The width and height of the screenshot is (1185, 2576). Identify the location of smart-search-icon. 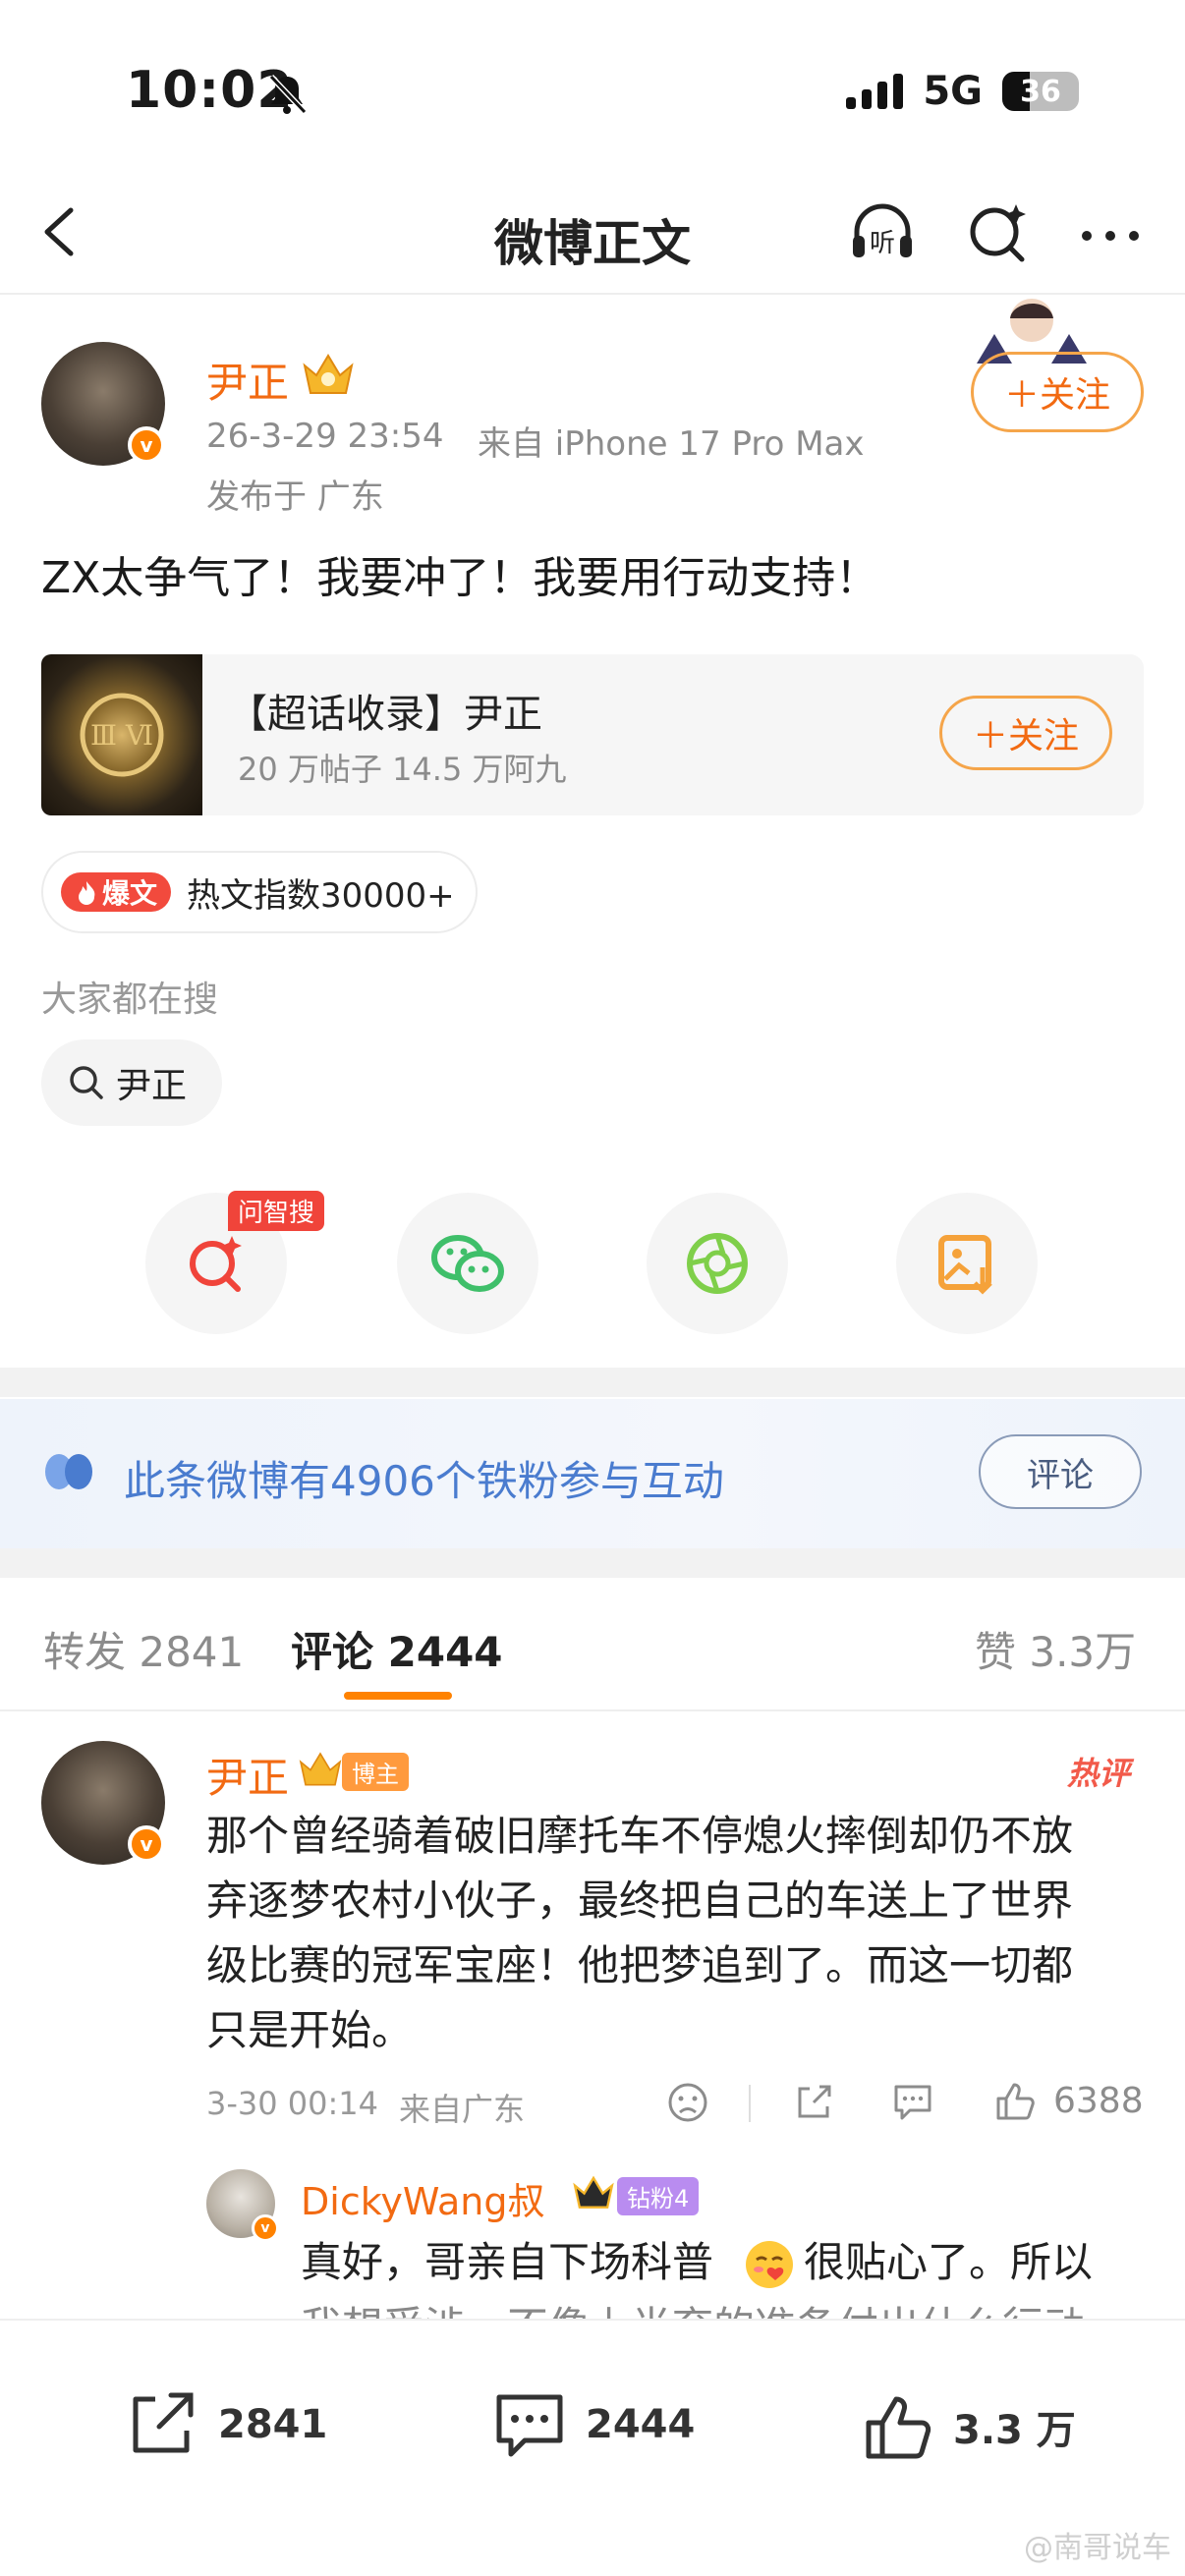
(999, 231).